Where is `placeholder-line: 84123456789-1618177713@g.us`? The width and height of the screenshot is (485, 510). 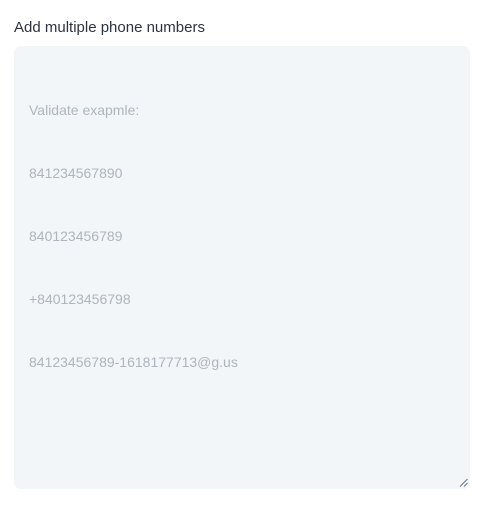 placeholder-line: 84123456789-1618177713@g.us is located at coordinates (133, 362).